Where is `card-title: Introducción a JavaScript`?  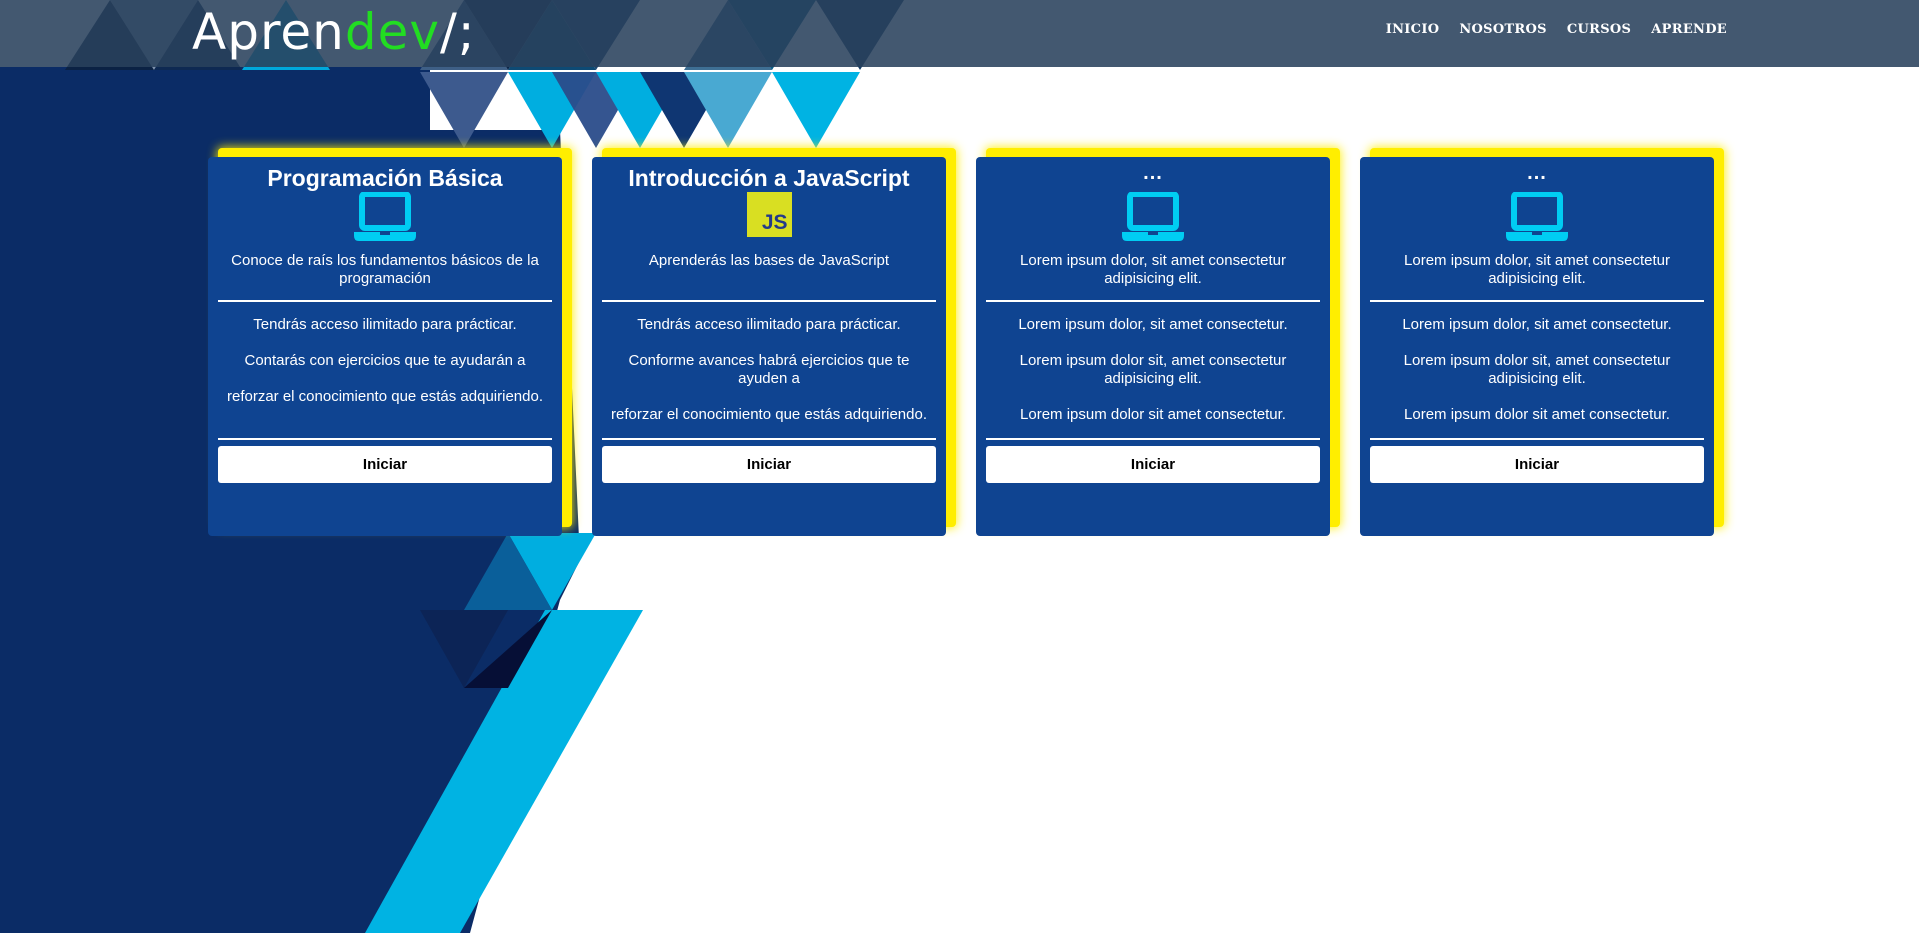
card-title: Introducción a JavaScript is located at coordinates (769, 178).